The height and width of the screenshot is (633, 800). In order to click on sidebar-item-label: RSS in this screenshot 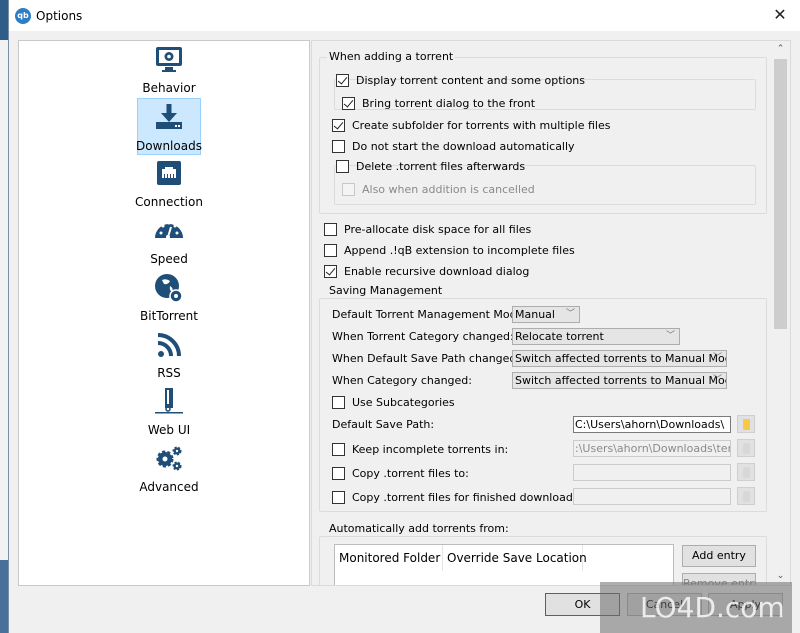, I will do `click(169, 373)`.